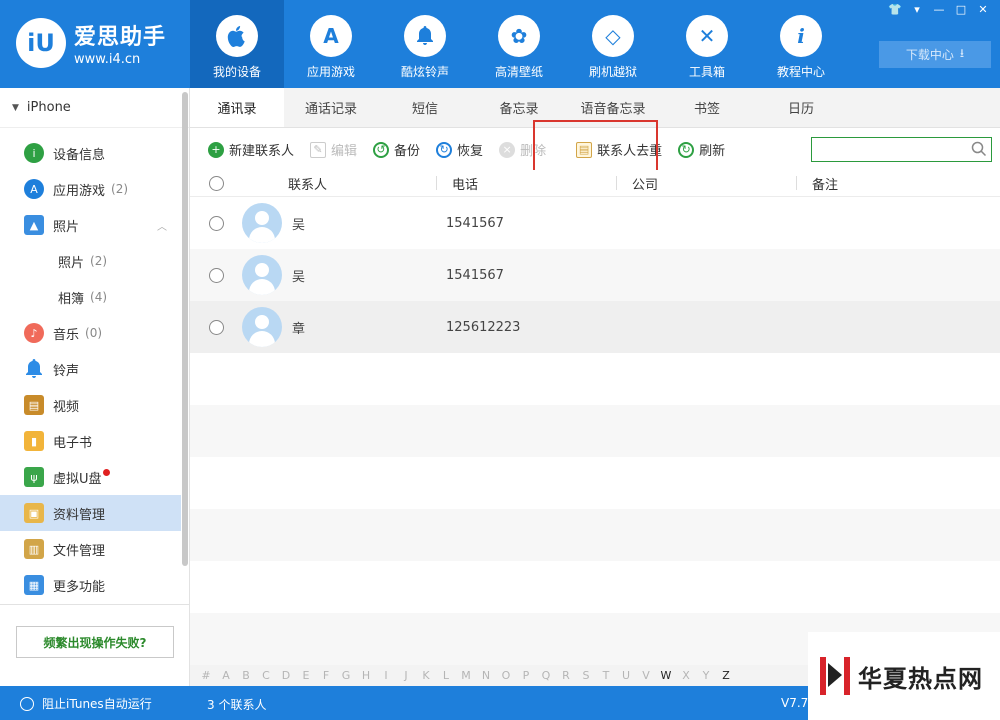  What do you see at coordinates (326, 675) in the screenshot?
I see `alphabet-letter: F` at bounding box center [326, 675].